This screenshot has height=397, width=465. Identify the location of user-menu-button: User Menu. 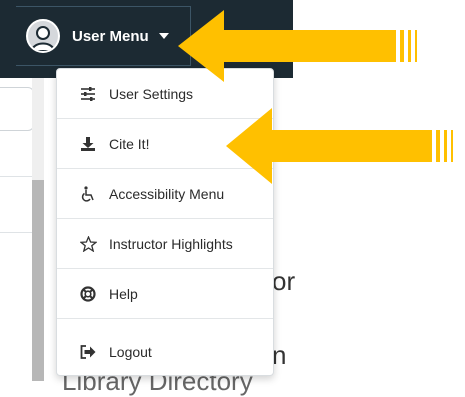
(103, 36).